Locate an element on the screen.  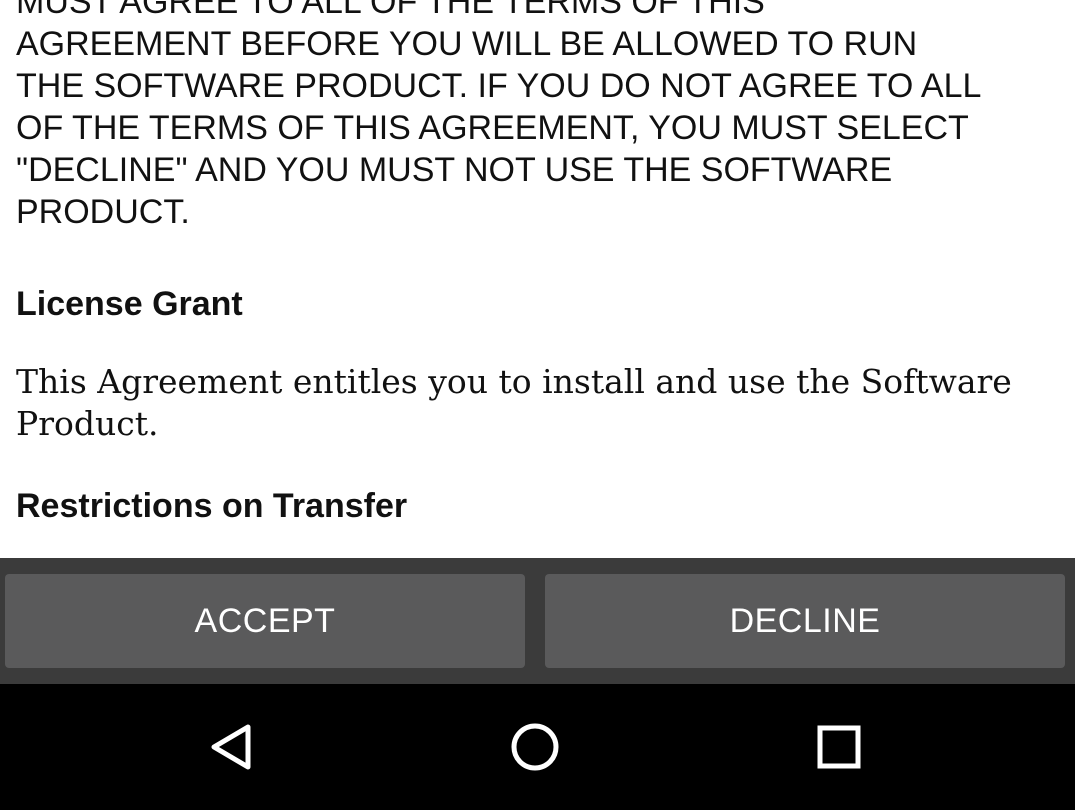
back-button is located at coordinates (231, 747).